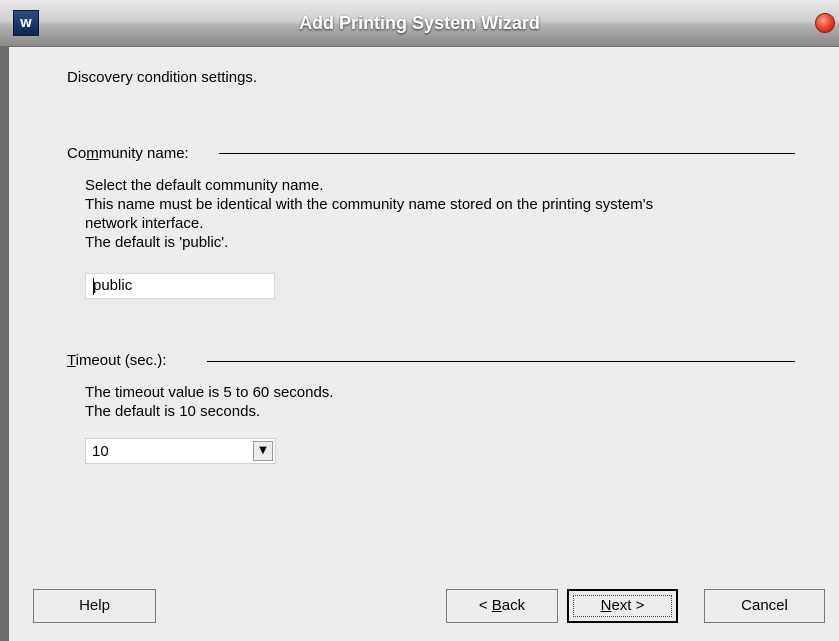 Image resolution: width=839 pixels, height=641 pixels. I want to click on title-bar: W Add Printing System Wizard, so click(419, 23).